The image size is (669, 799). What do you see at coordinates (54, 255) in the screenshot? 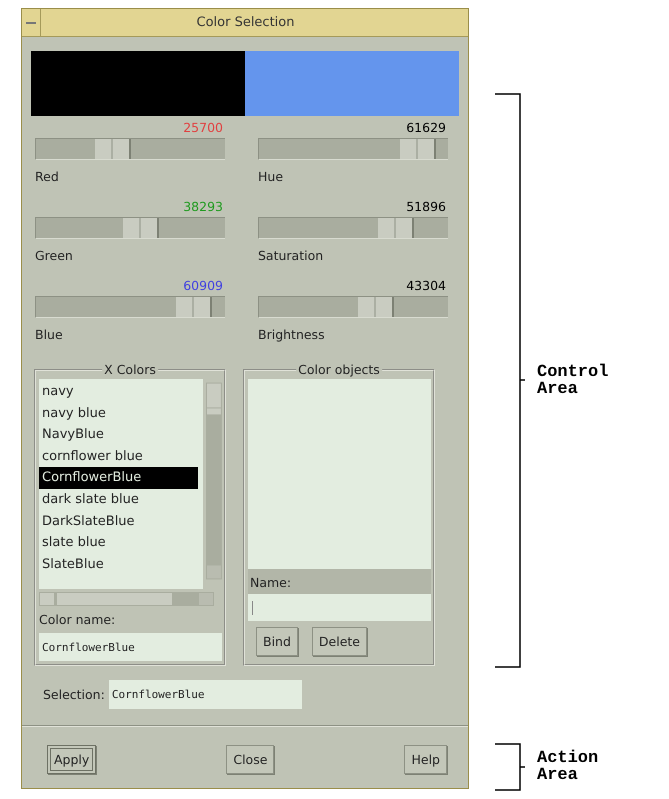
I see `slider-label: Green` at bounding box center [54, 255].